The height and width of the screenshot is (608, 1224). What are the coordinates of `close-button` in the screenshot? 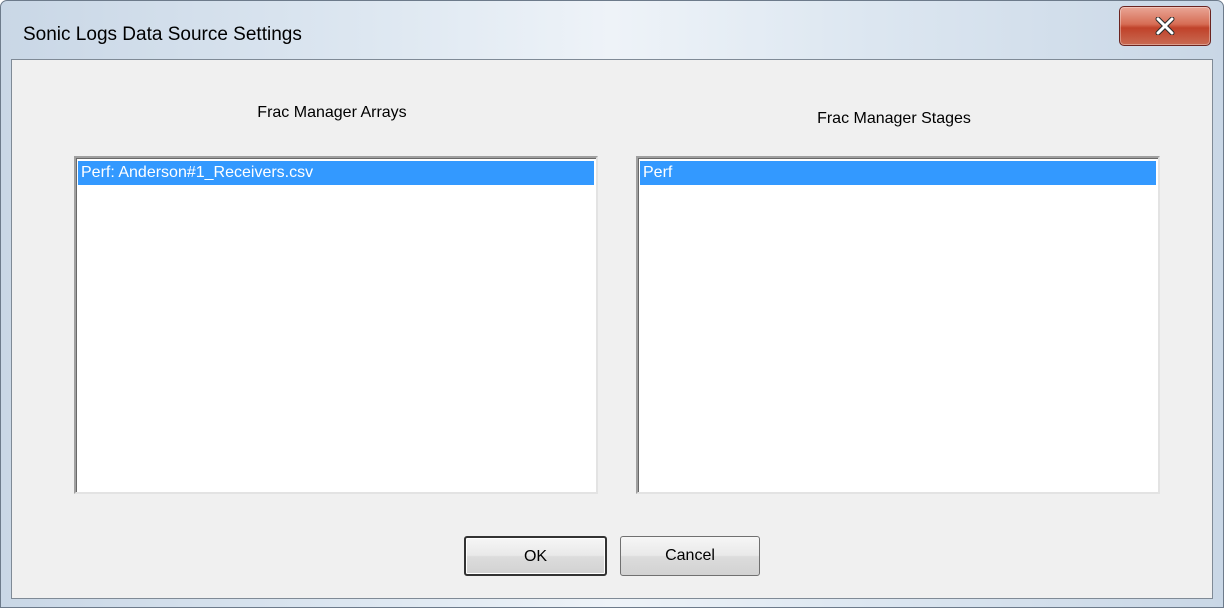 It's located at (1165, 26).